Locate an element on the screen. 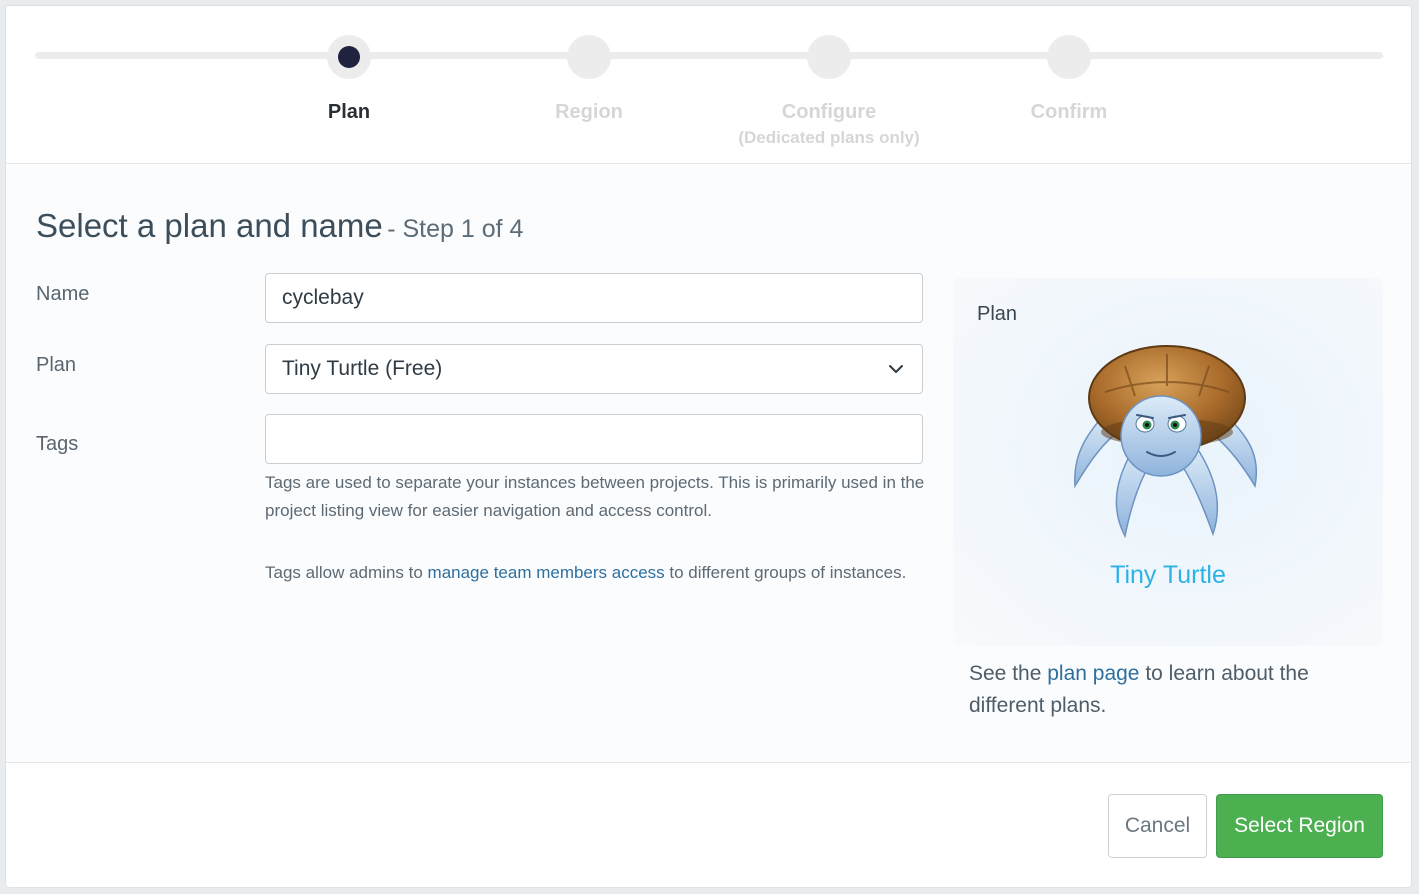  plan-page-note-pre: See the is located at coordinates (1008, 673).